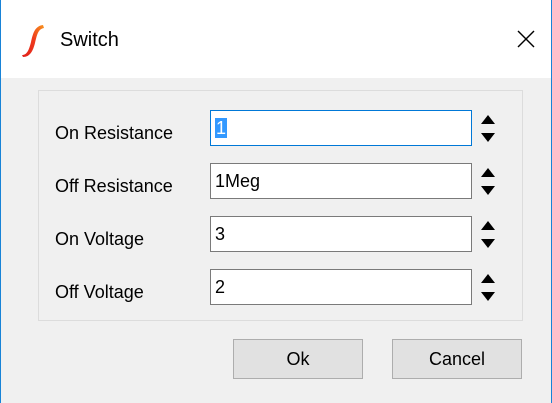  Describe the element at coordinates (298, 359) in the screenshot. I see `ok-button: Ok` at that location.